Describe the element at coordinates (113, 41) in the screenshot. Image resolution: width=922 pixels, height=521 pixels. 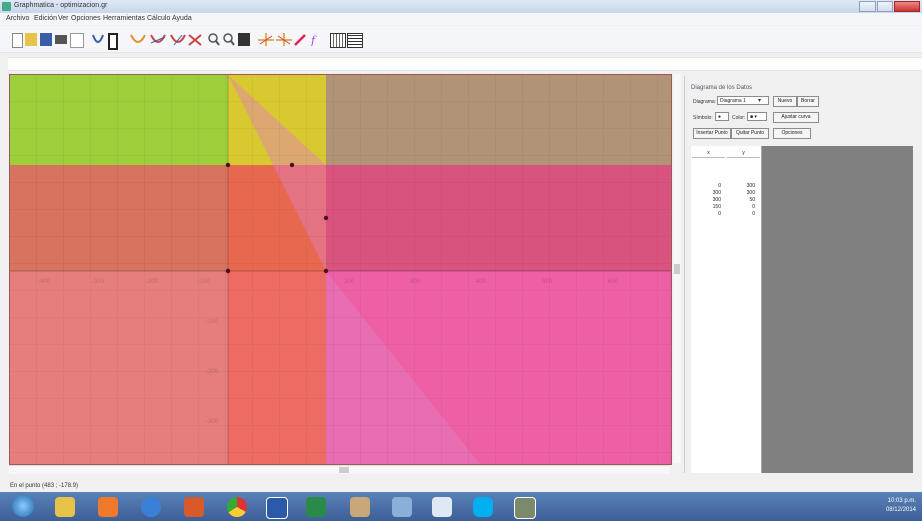
I see `table-icon` at that location.